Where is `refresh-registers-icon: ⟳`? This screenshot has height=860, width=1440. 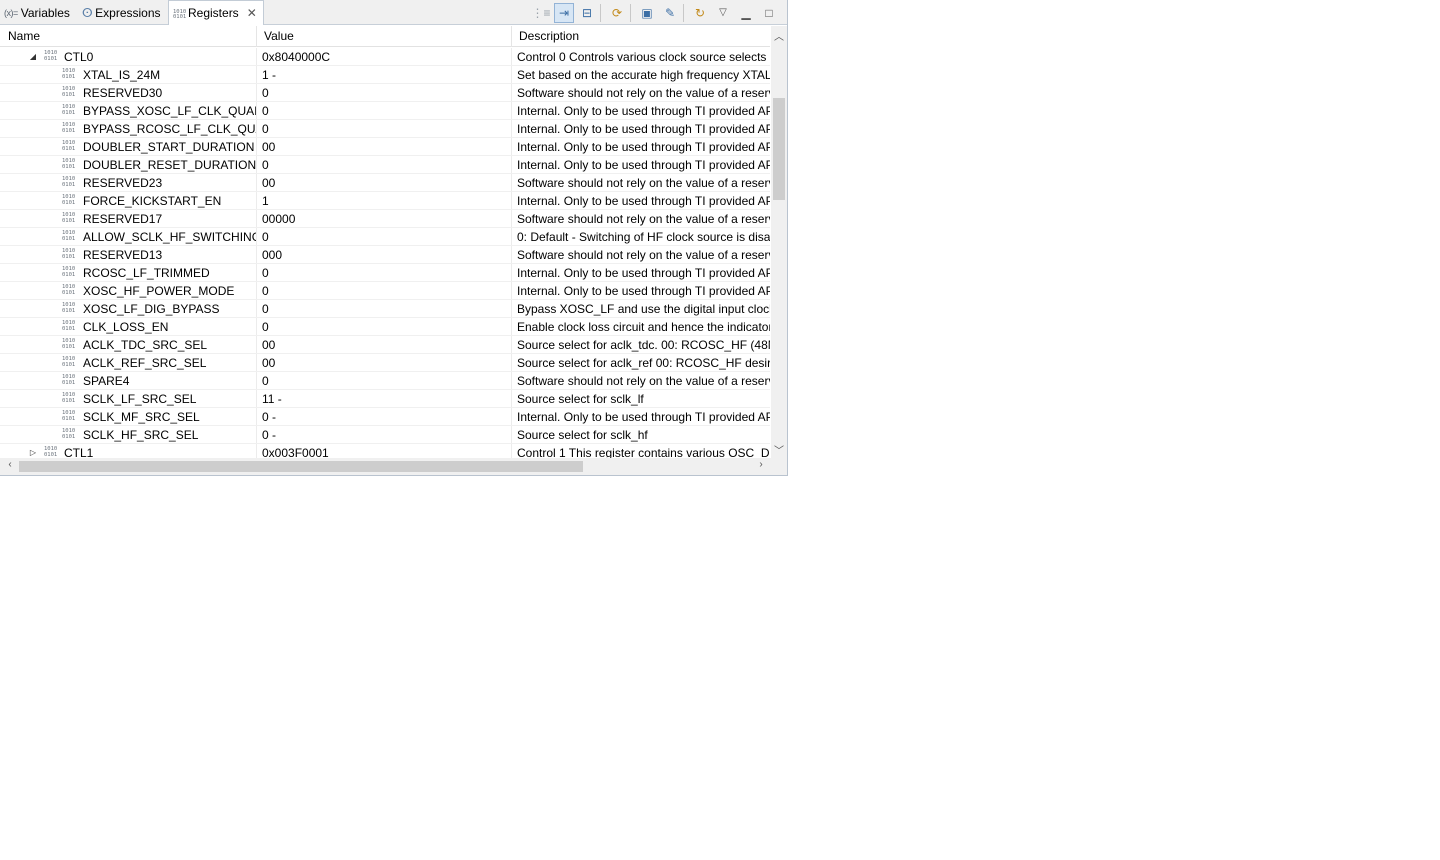 refresh-registers-icon: ⟳ is located at coordinates (617, 13).